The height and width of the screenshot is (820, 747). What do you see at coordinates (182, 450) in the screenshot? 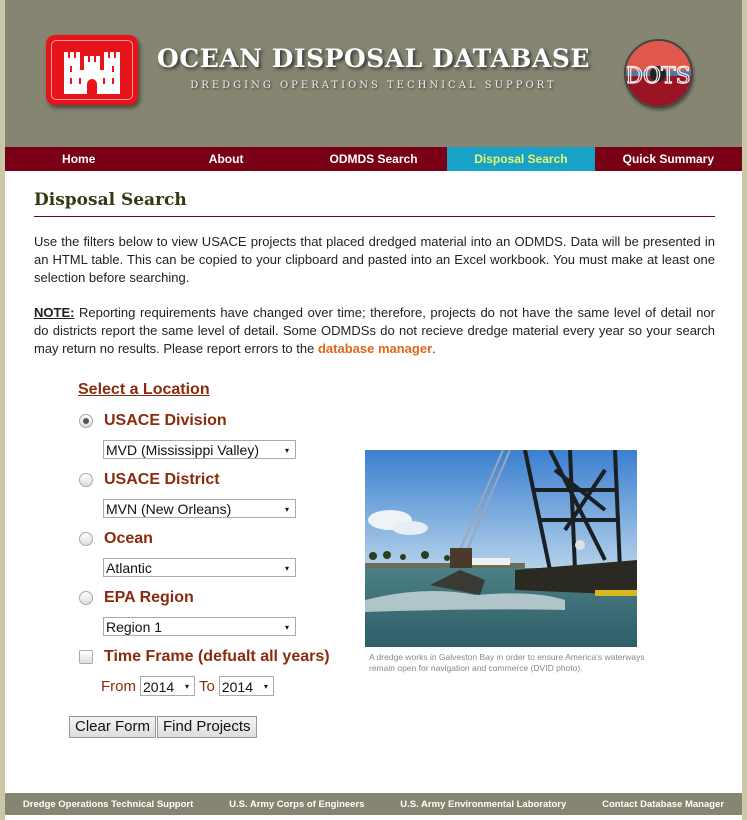
I see `usace-division-value: MVD (Mississippi Valley)` at bounding box center [182, 450].